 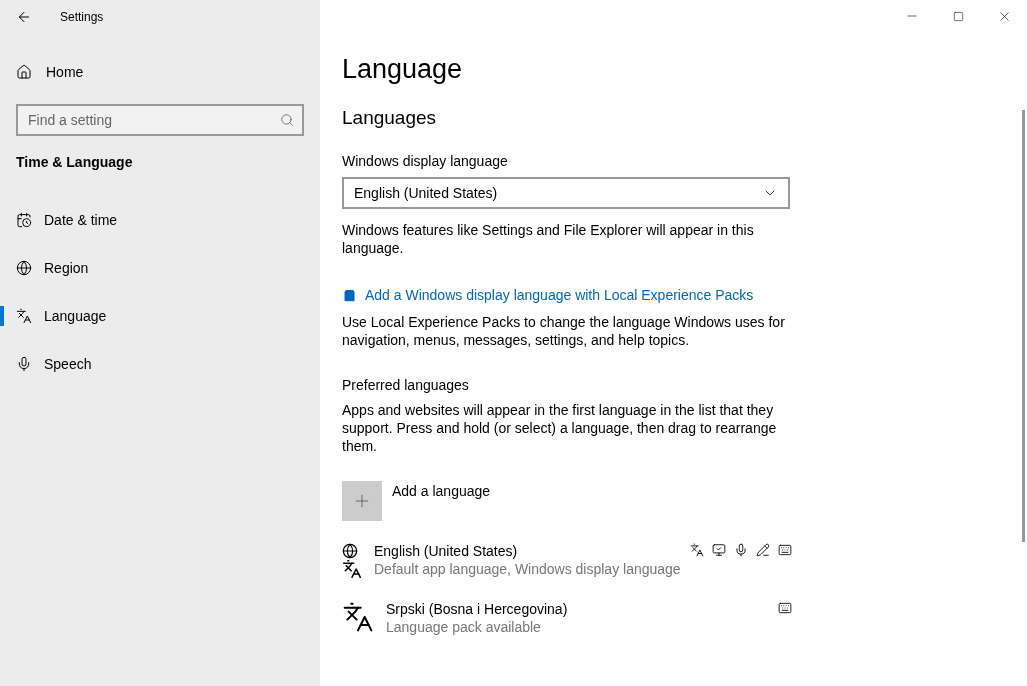 I want to click on section-heading: Time & Language, so click(x=75, y=162).